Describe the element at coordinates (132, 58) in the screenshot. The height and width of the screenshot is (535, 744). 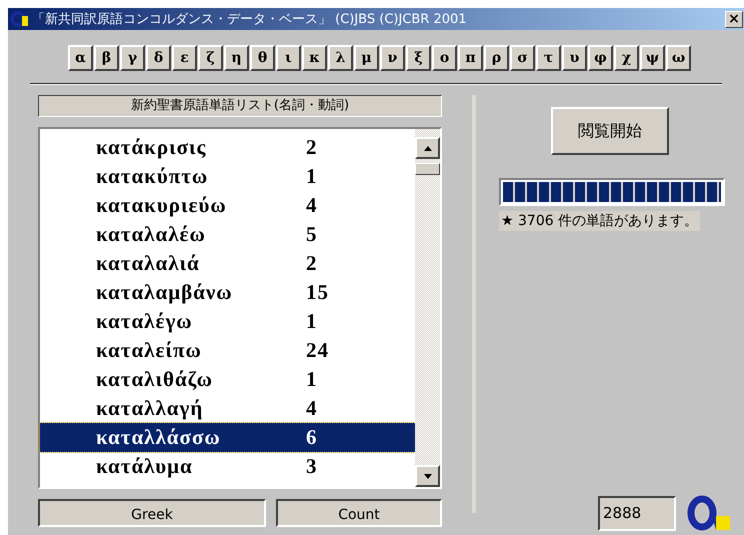
I see `letter-button: γ` at that location.